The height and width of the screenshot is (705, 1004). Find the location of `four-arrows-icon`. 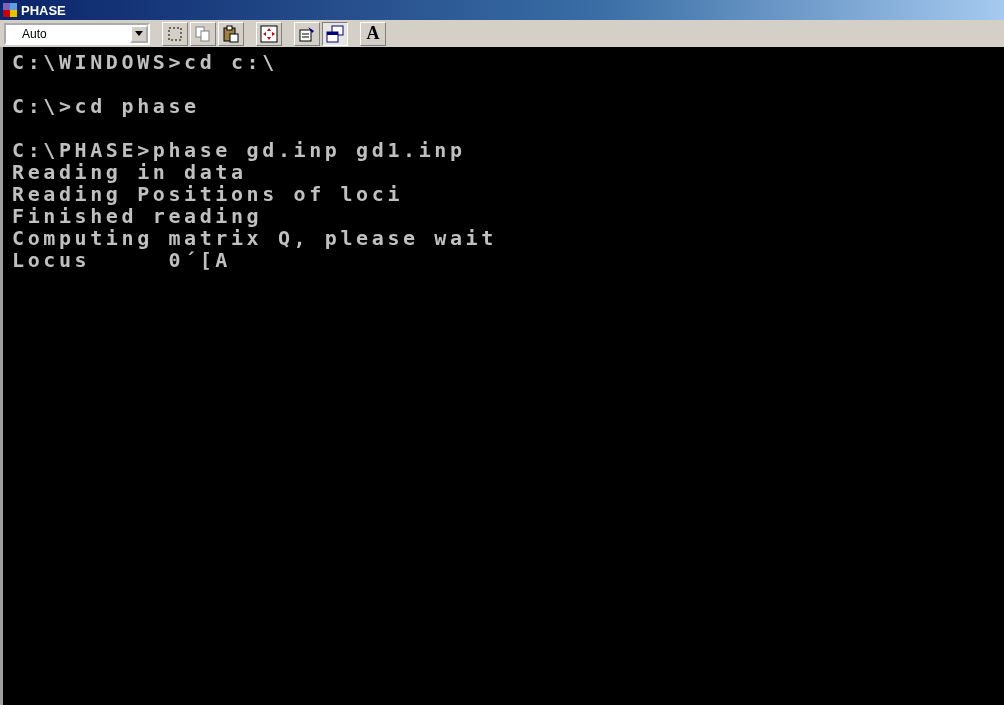

four-arrows-icon is located at coordinates (269, 33).